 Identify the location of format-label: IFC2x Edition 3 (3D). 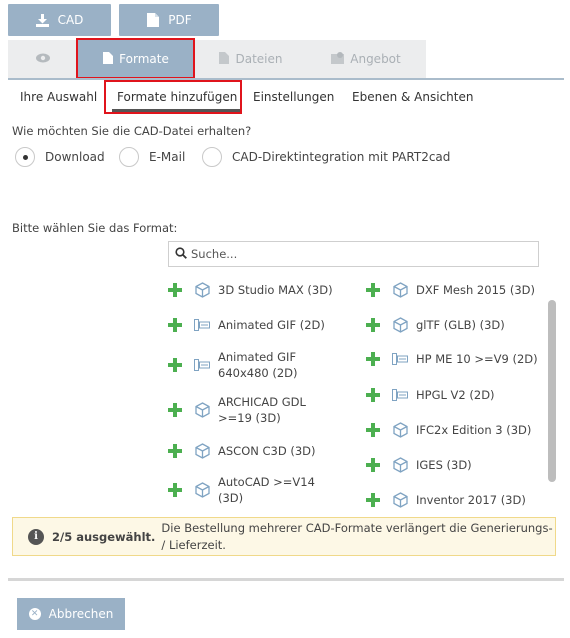
(474, 430).